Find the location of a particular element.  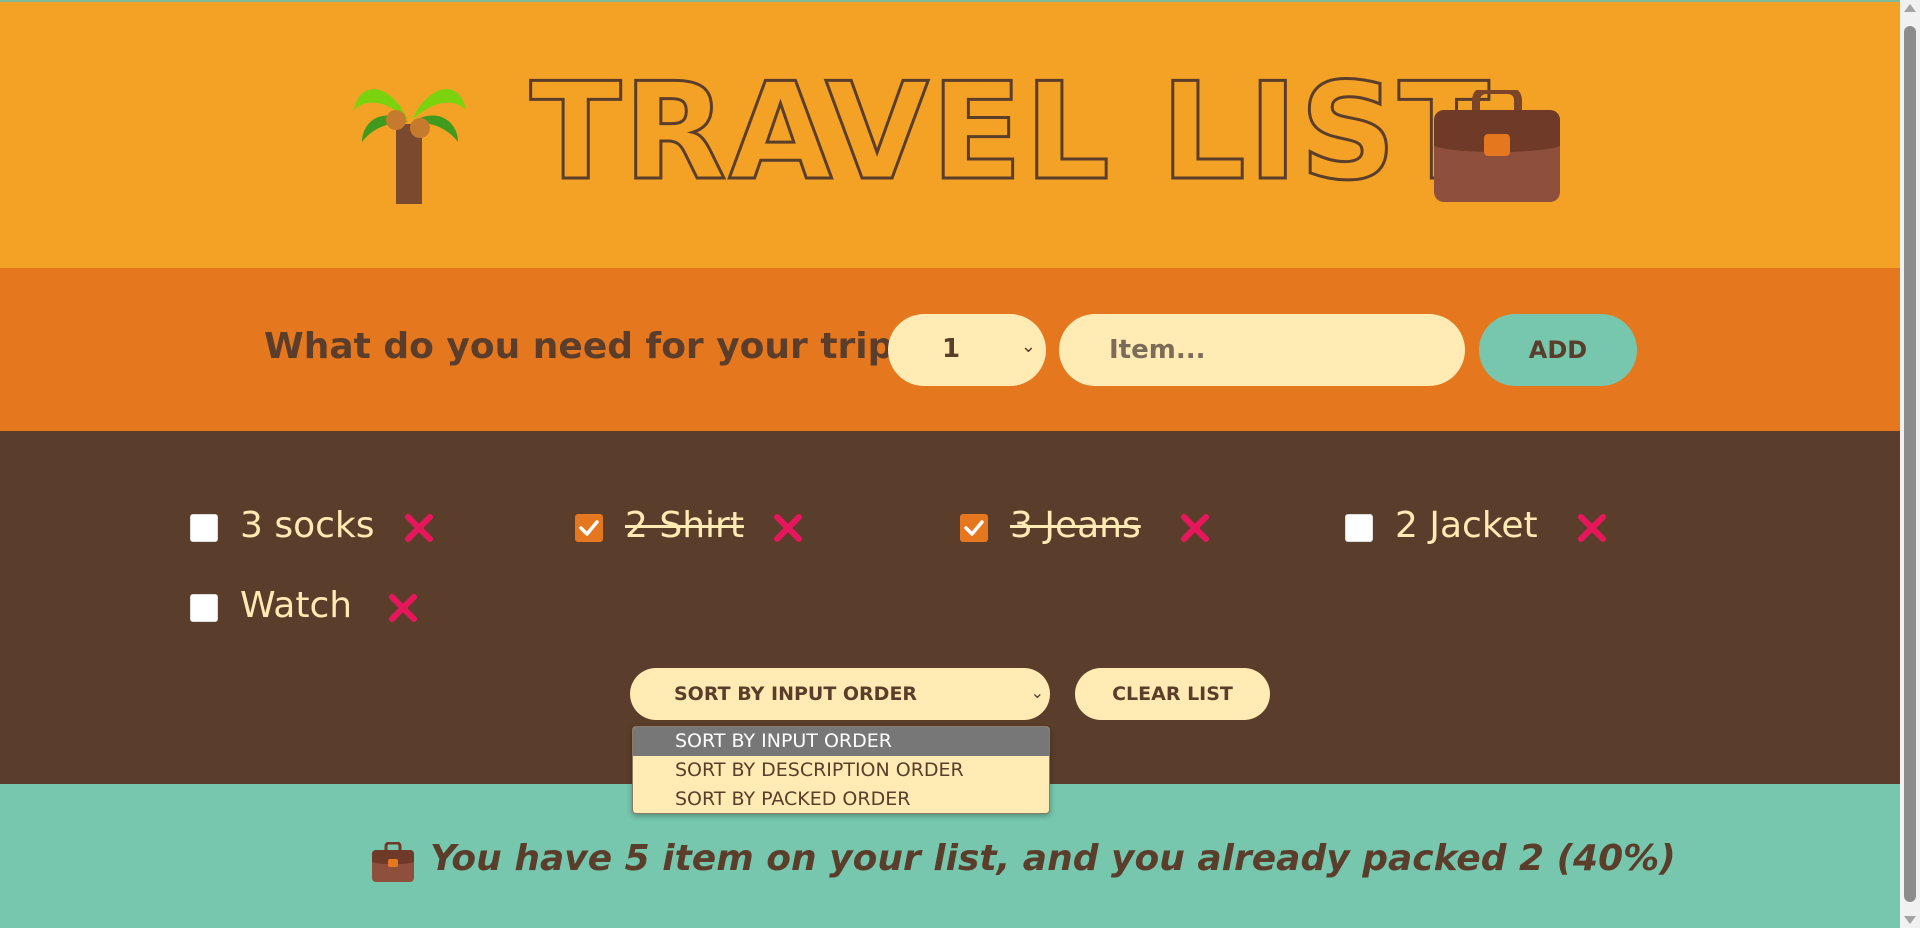

sort-select: SORT BY INPUT ORDER ⌄ is located at coordinates (840, 694).